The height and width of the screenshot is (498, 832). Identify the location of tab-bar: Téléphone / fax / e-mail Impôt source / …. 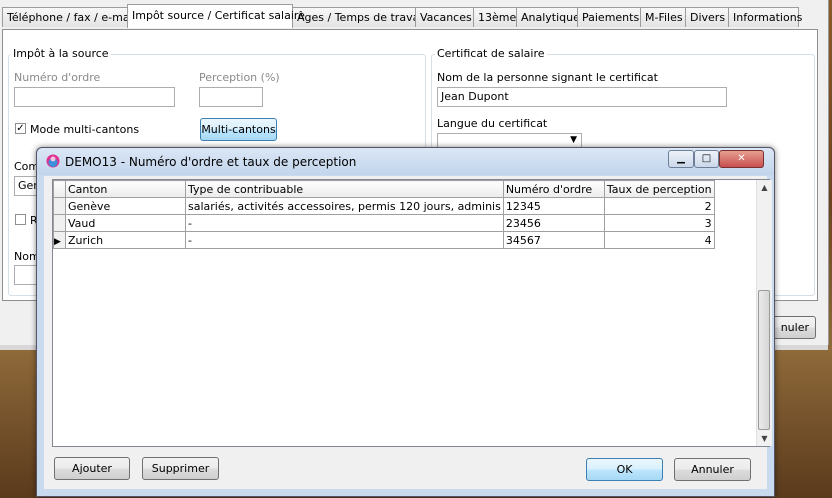
(416, 16).